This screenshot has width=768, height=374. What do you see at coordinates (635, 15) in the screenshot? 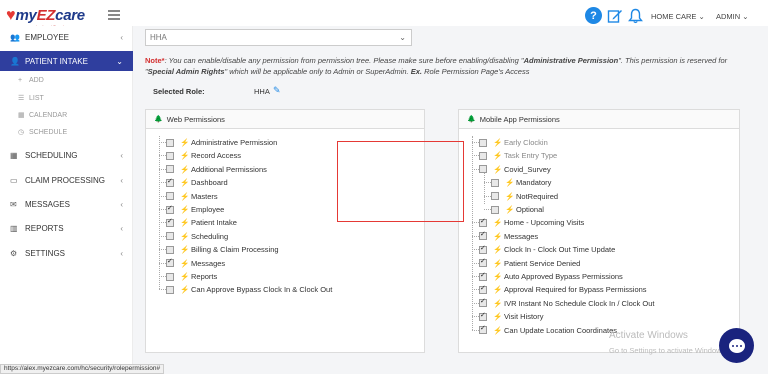
I see `bell-icon` at bounding box center [635, 15].